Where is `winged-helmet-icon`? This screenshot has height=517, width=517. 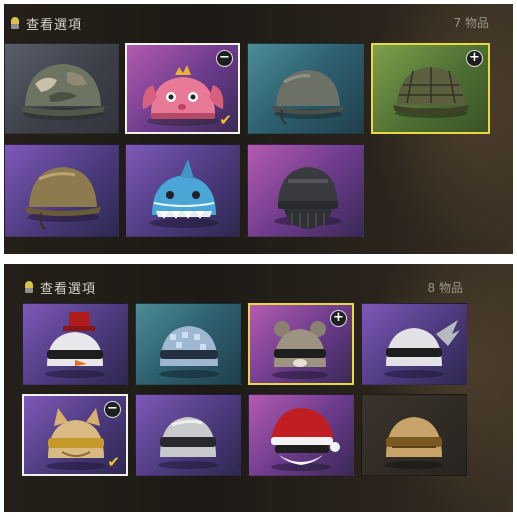 winged-helmet-icon is located at coordinates (422, 349).